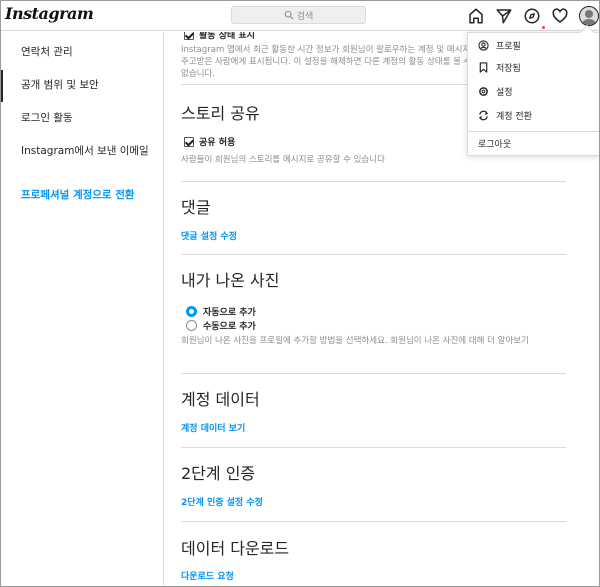 The height and width of the screenshot is (587, 600). I want to click on menu-item-settings-label: 설정, so click(504, 92).